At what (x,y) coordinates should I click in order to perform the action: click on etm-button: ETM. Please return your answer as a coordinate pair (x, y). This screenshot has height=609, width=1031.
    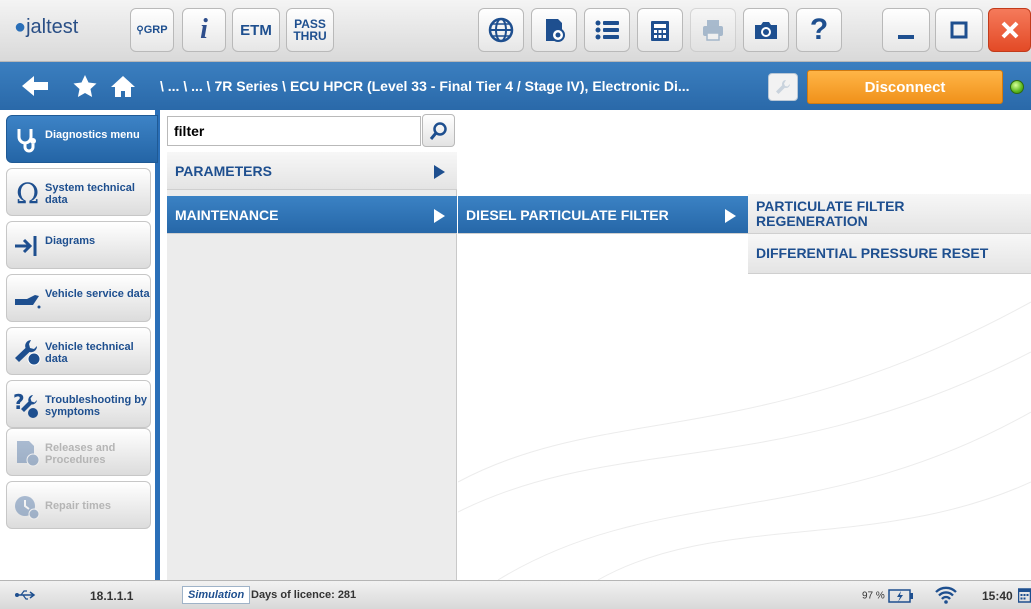
    Looking at the image, I should click on (256, 30).